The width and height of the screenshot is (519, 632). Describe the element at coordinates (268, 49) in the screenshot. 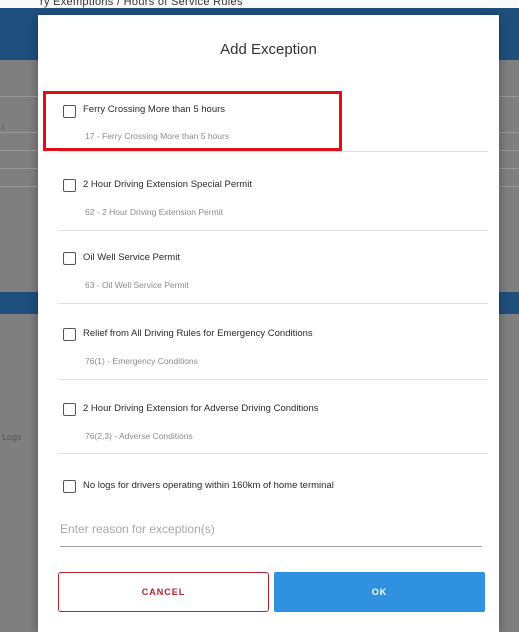

I see `dialog-title: Add Exception` at that location.